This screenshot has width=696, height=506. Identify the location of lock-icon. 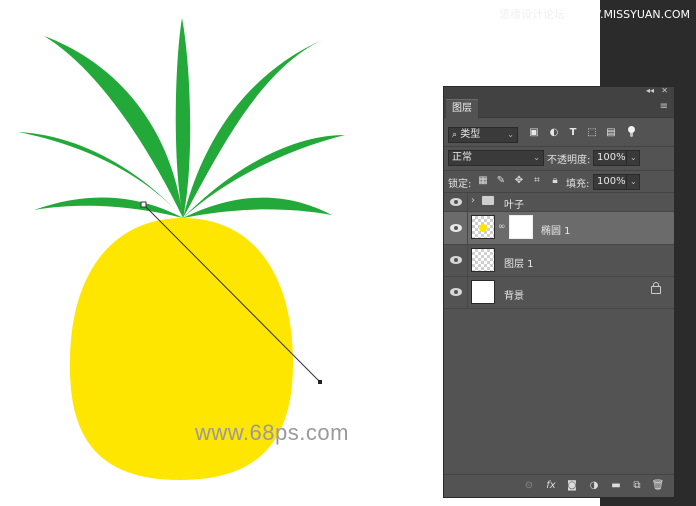
(656, 290).